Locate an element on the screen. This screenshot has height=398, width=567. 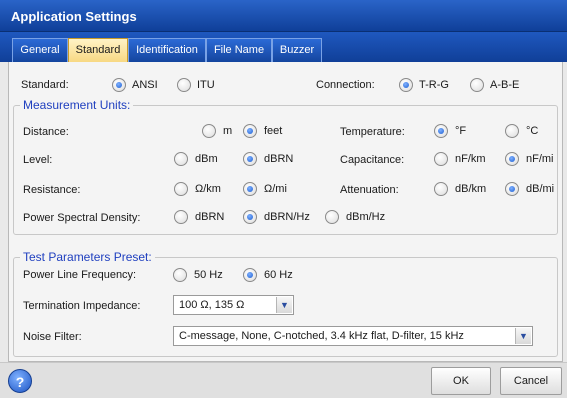
temperature-f-label: °F is located at coordinates (461, 131).